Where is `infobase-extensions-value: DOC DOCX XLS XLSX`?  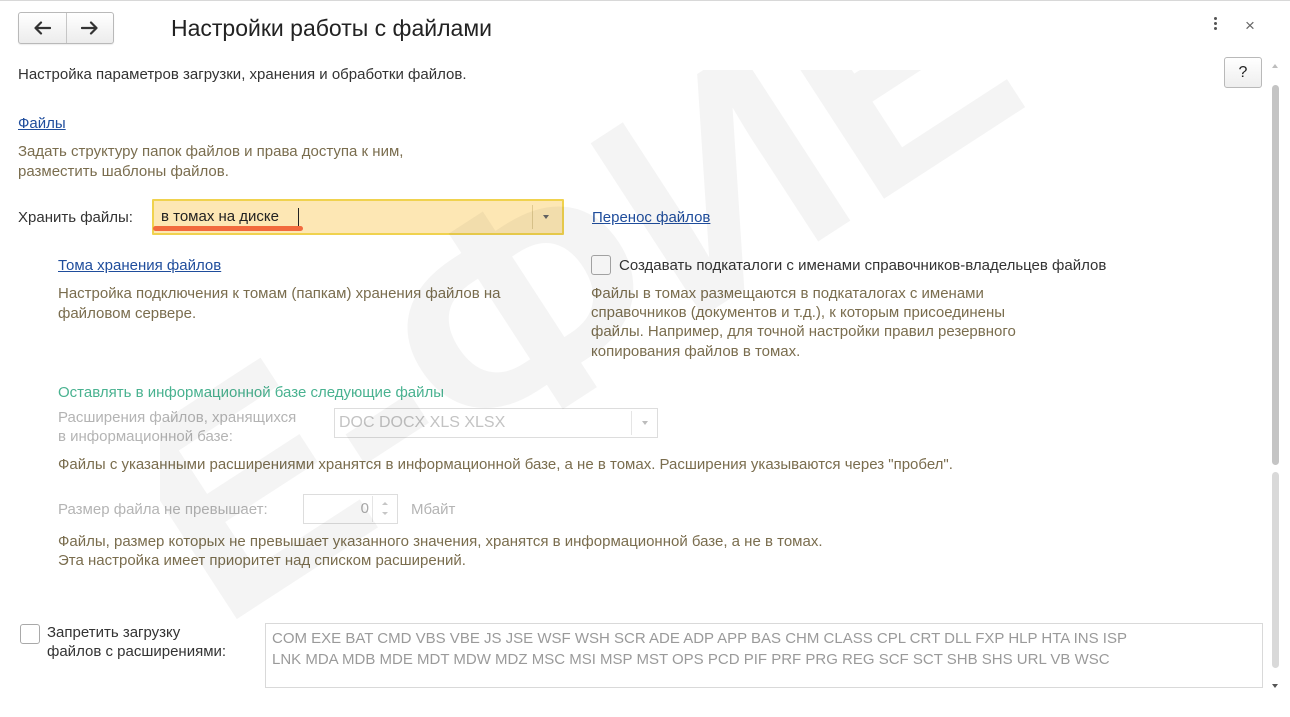 infobase-extensions-value: DOC DOCX XLS XLSX is located at coordinates (422, 422).